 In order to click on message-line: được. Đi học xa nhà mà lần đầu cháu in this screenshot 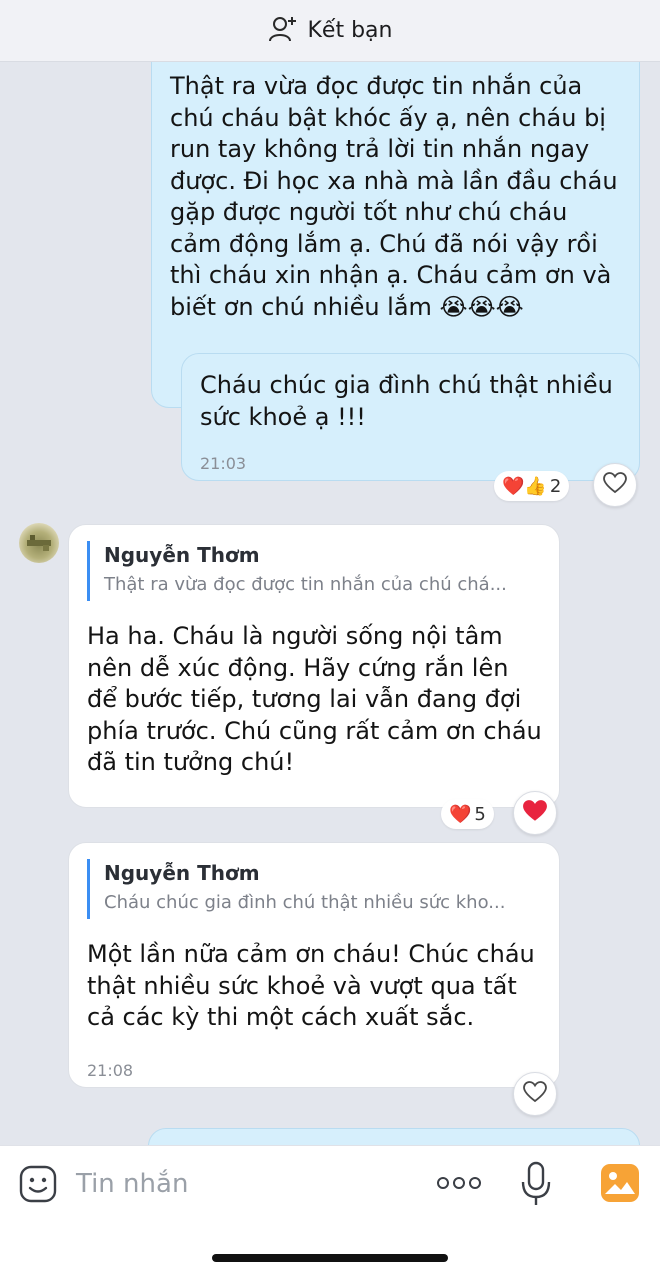, I will do `click(394, 180)`.